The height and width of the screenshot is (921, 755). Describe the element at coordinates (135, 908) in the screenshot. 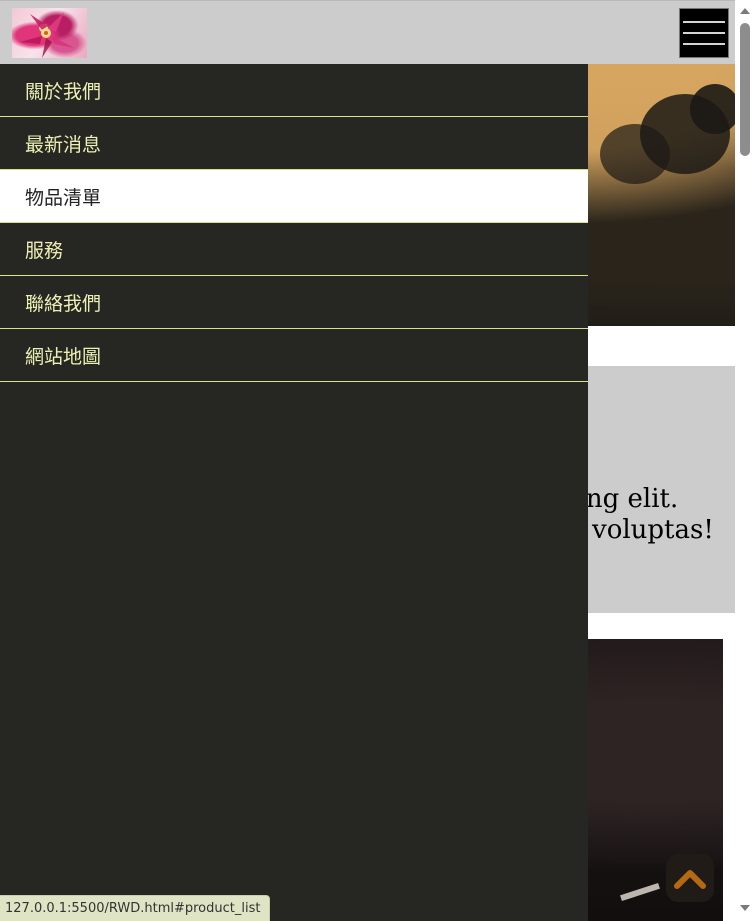

I see `browser-status-bar: 127.0.0.1:5500/RWD.html#product_list` at that location.